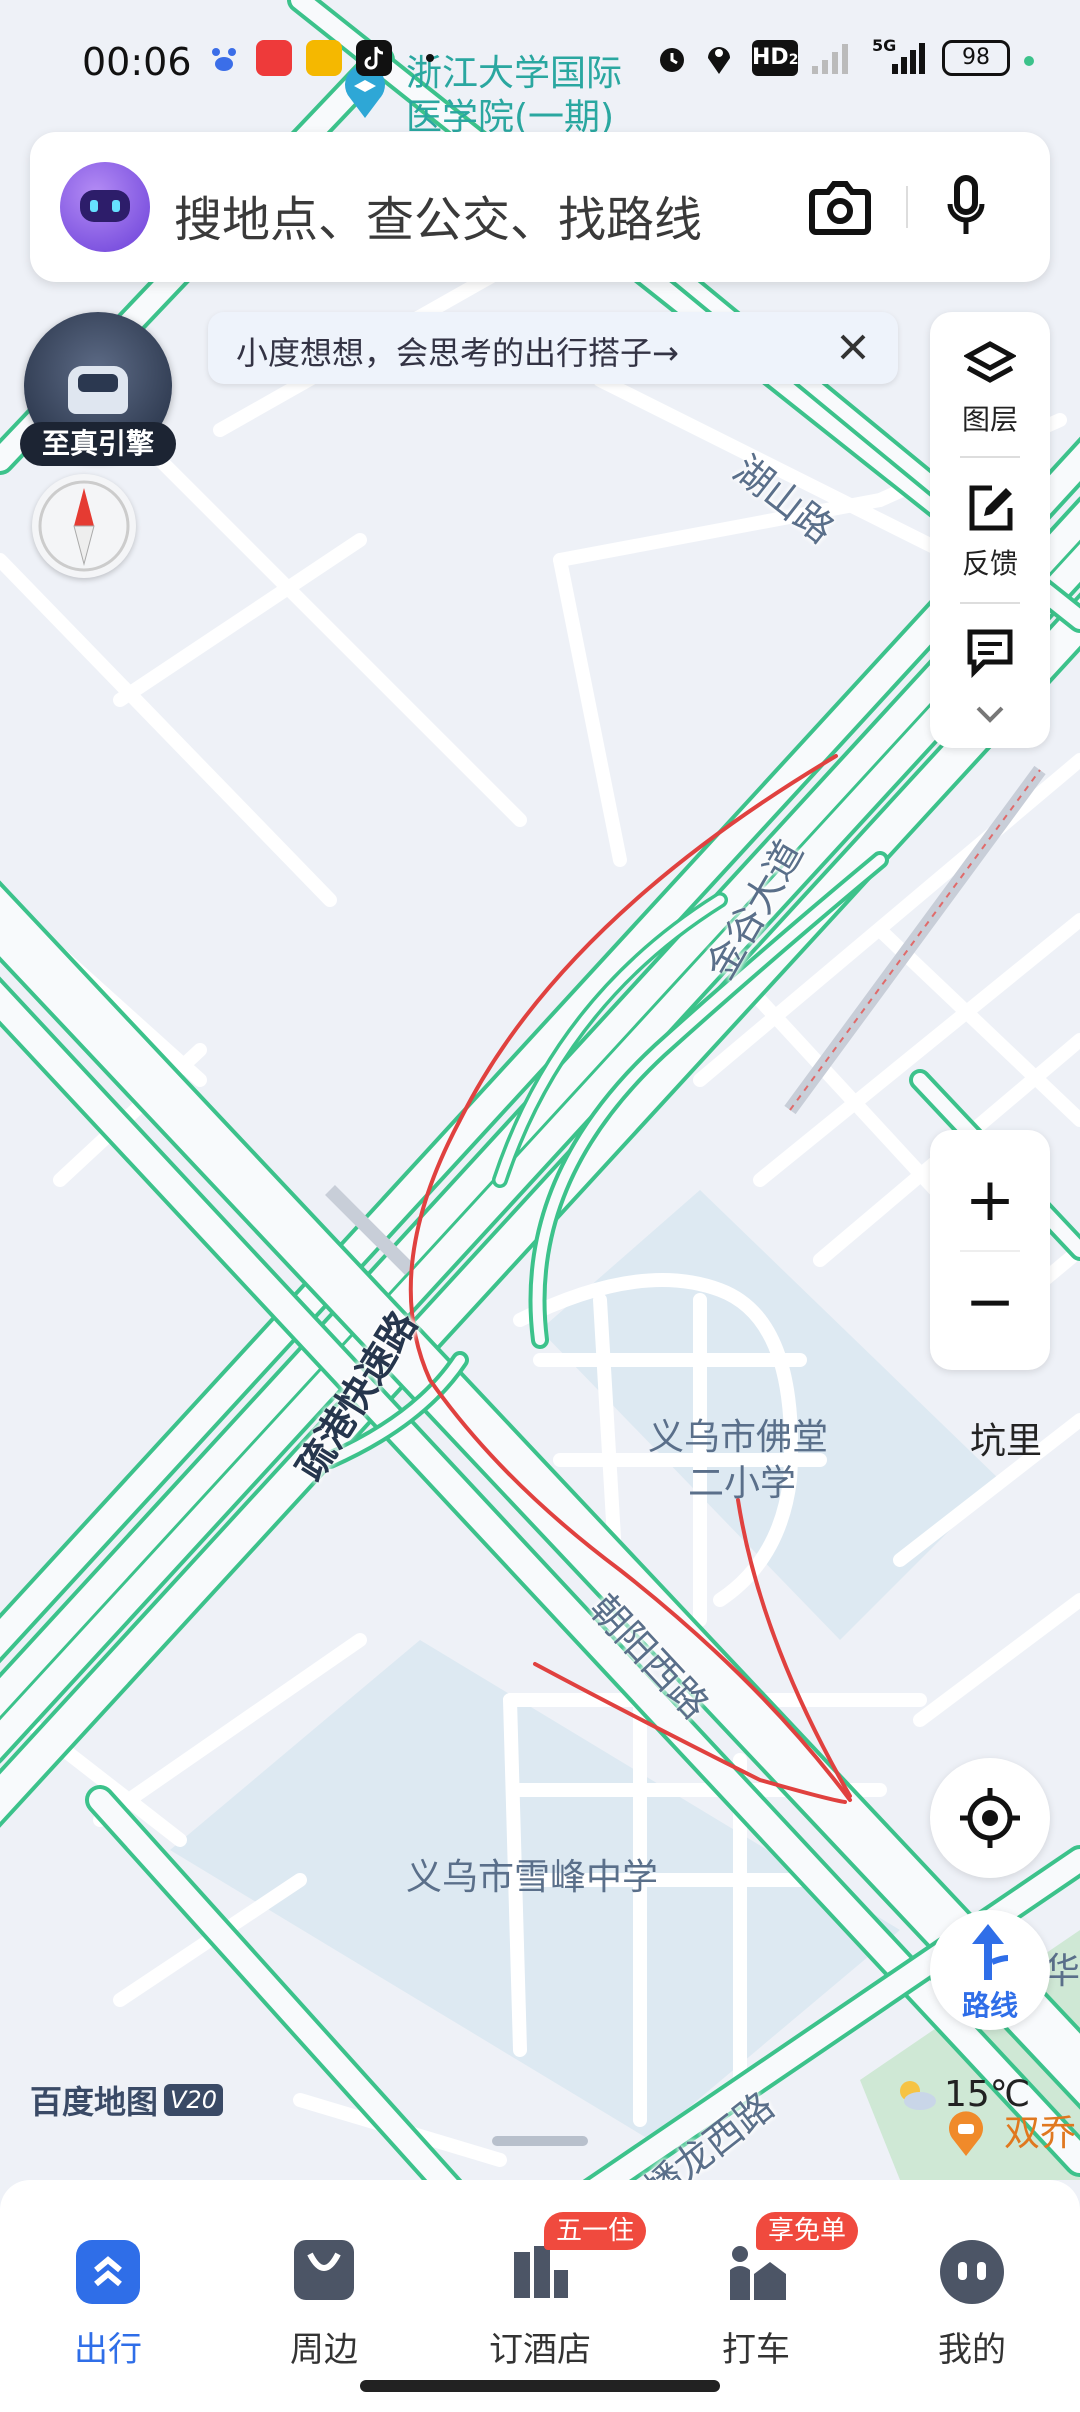 Image resolution: width=1080 pixels, height=2412 pixels. I want to click on close-icon, so click(853, 347).